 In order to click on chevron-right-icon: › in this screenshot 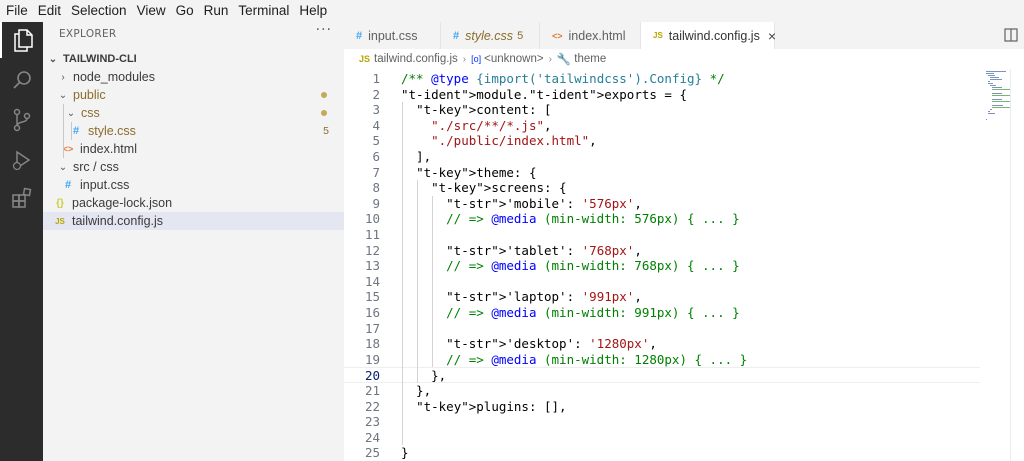, I will do `click(63, 77)`.